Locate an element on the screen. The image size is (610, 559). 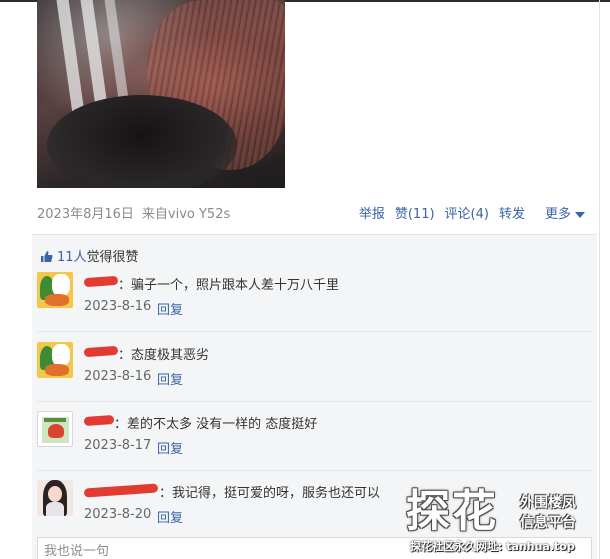
post-photo is located at coordinates (161, 94).